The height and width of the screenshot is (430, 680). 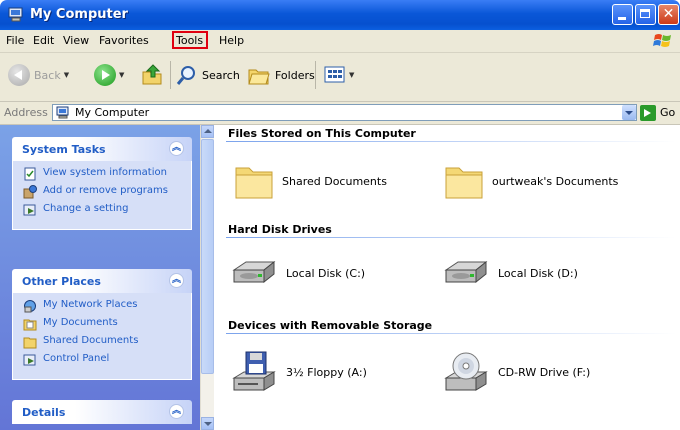 I want to click on group-files-stored: Files Stored on This Computer, so click(x=322, y=133).